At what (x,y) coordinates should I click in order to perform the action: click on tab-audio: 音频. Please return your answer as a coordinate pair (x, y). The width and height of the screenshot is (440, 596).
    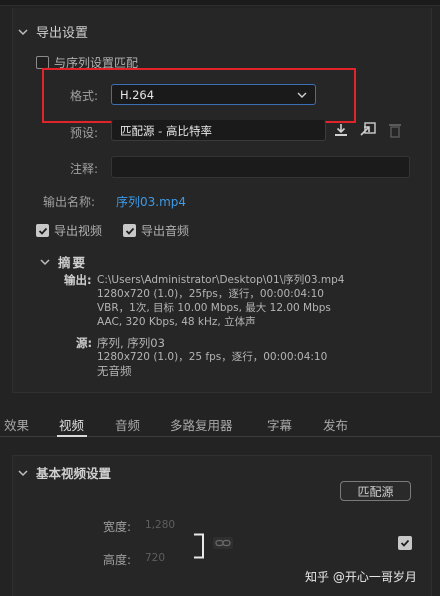
    Looking at the image, I should click on (127, 424).